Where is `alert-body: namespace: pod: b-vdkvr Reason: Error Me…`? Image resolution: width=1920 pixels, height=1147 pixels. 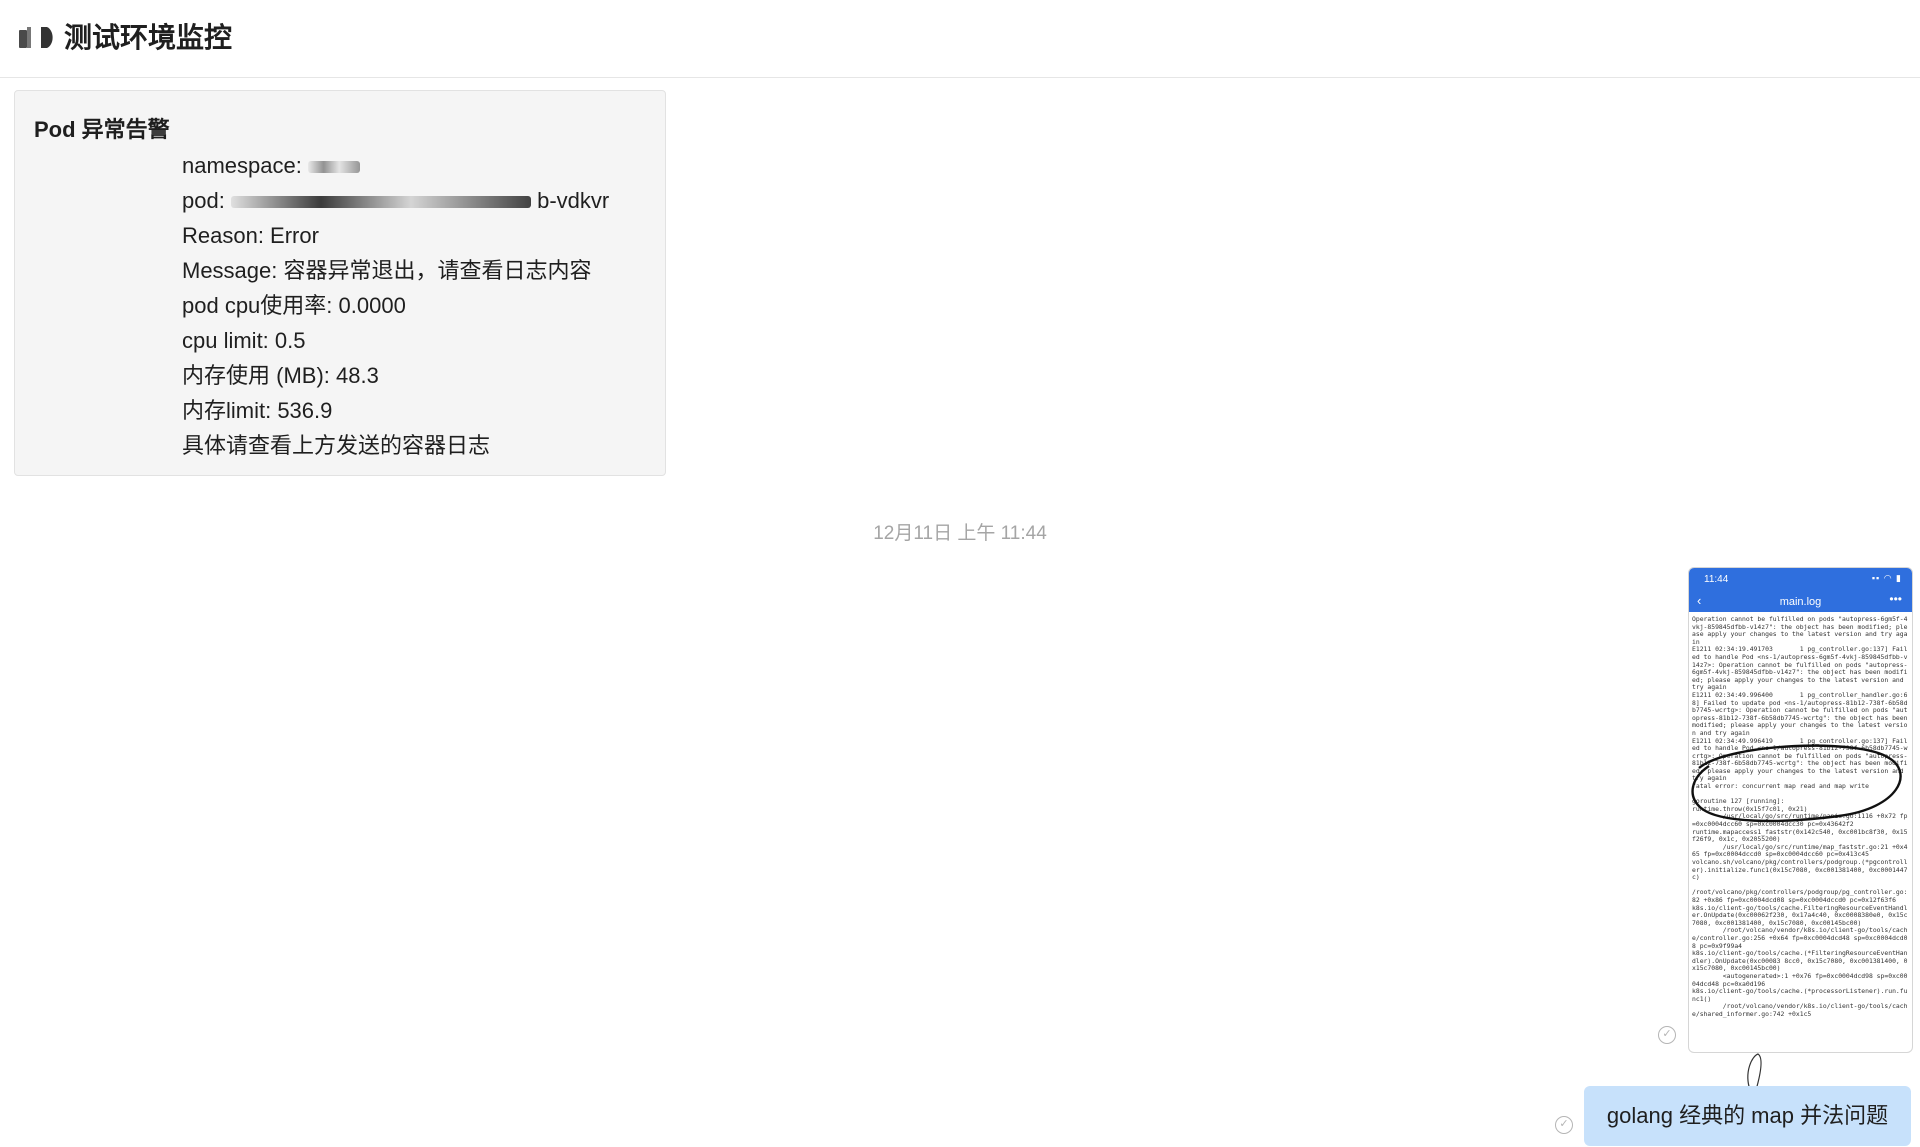
alert-body: namespace: pod: b-vdkvr Reason: Error Me… is located at coordinates (395, 305).